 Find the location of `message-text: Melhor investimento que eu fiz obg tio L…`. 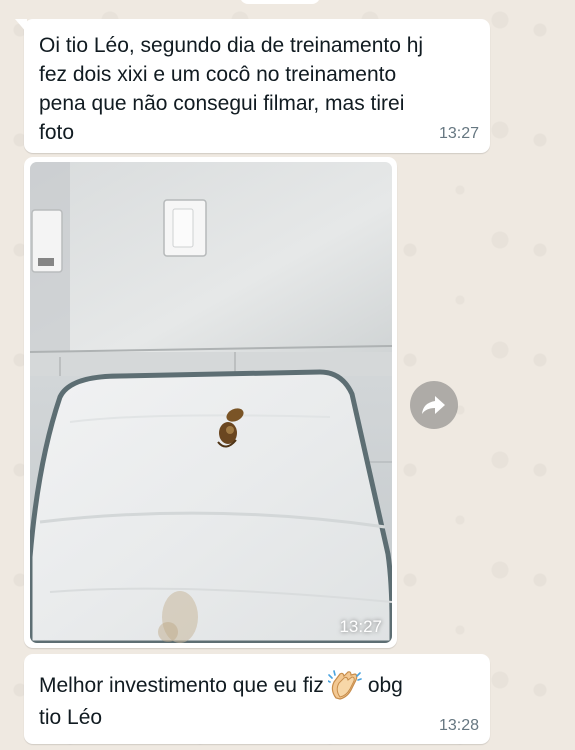

message-text: Melhor investimento que eu fiz obg tio L… is located at coordinates (259, 702).